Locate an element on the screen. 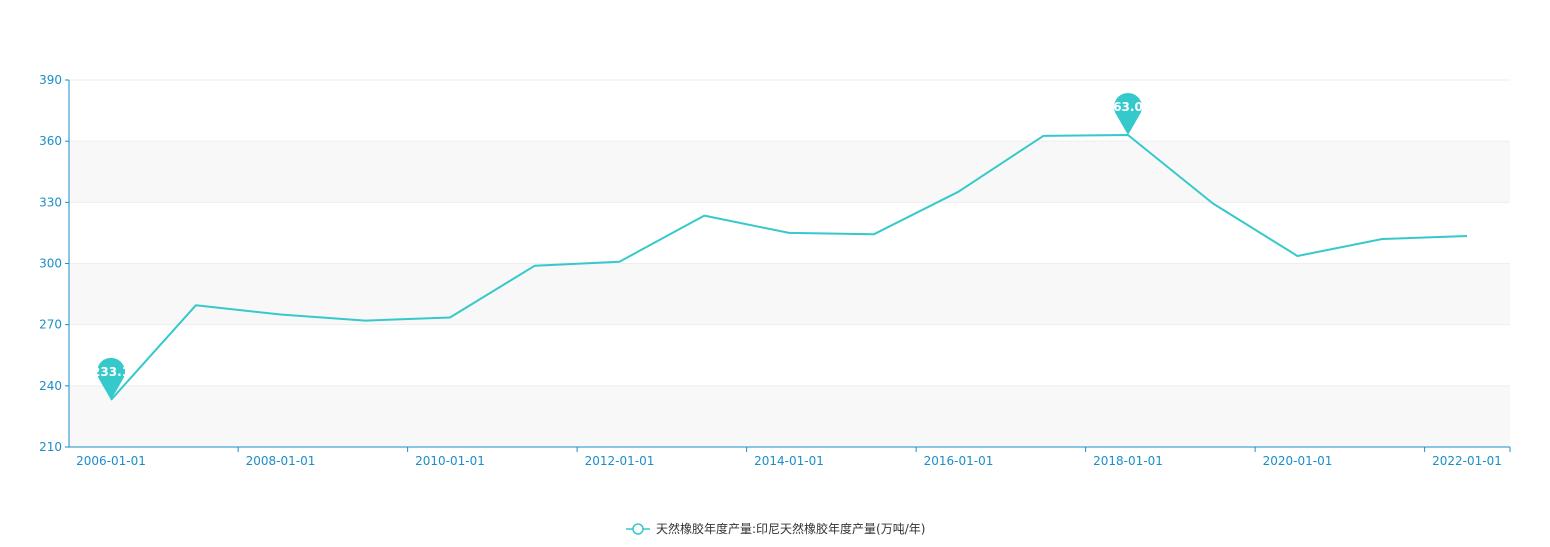 Image resolution: width=1550 pixels, height=547 pixels. x-tick-label: 2020-01-01 is located at coordinates (1298, 461).